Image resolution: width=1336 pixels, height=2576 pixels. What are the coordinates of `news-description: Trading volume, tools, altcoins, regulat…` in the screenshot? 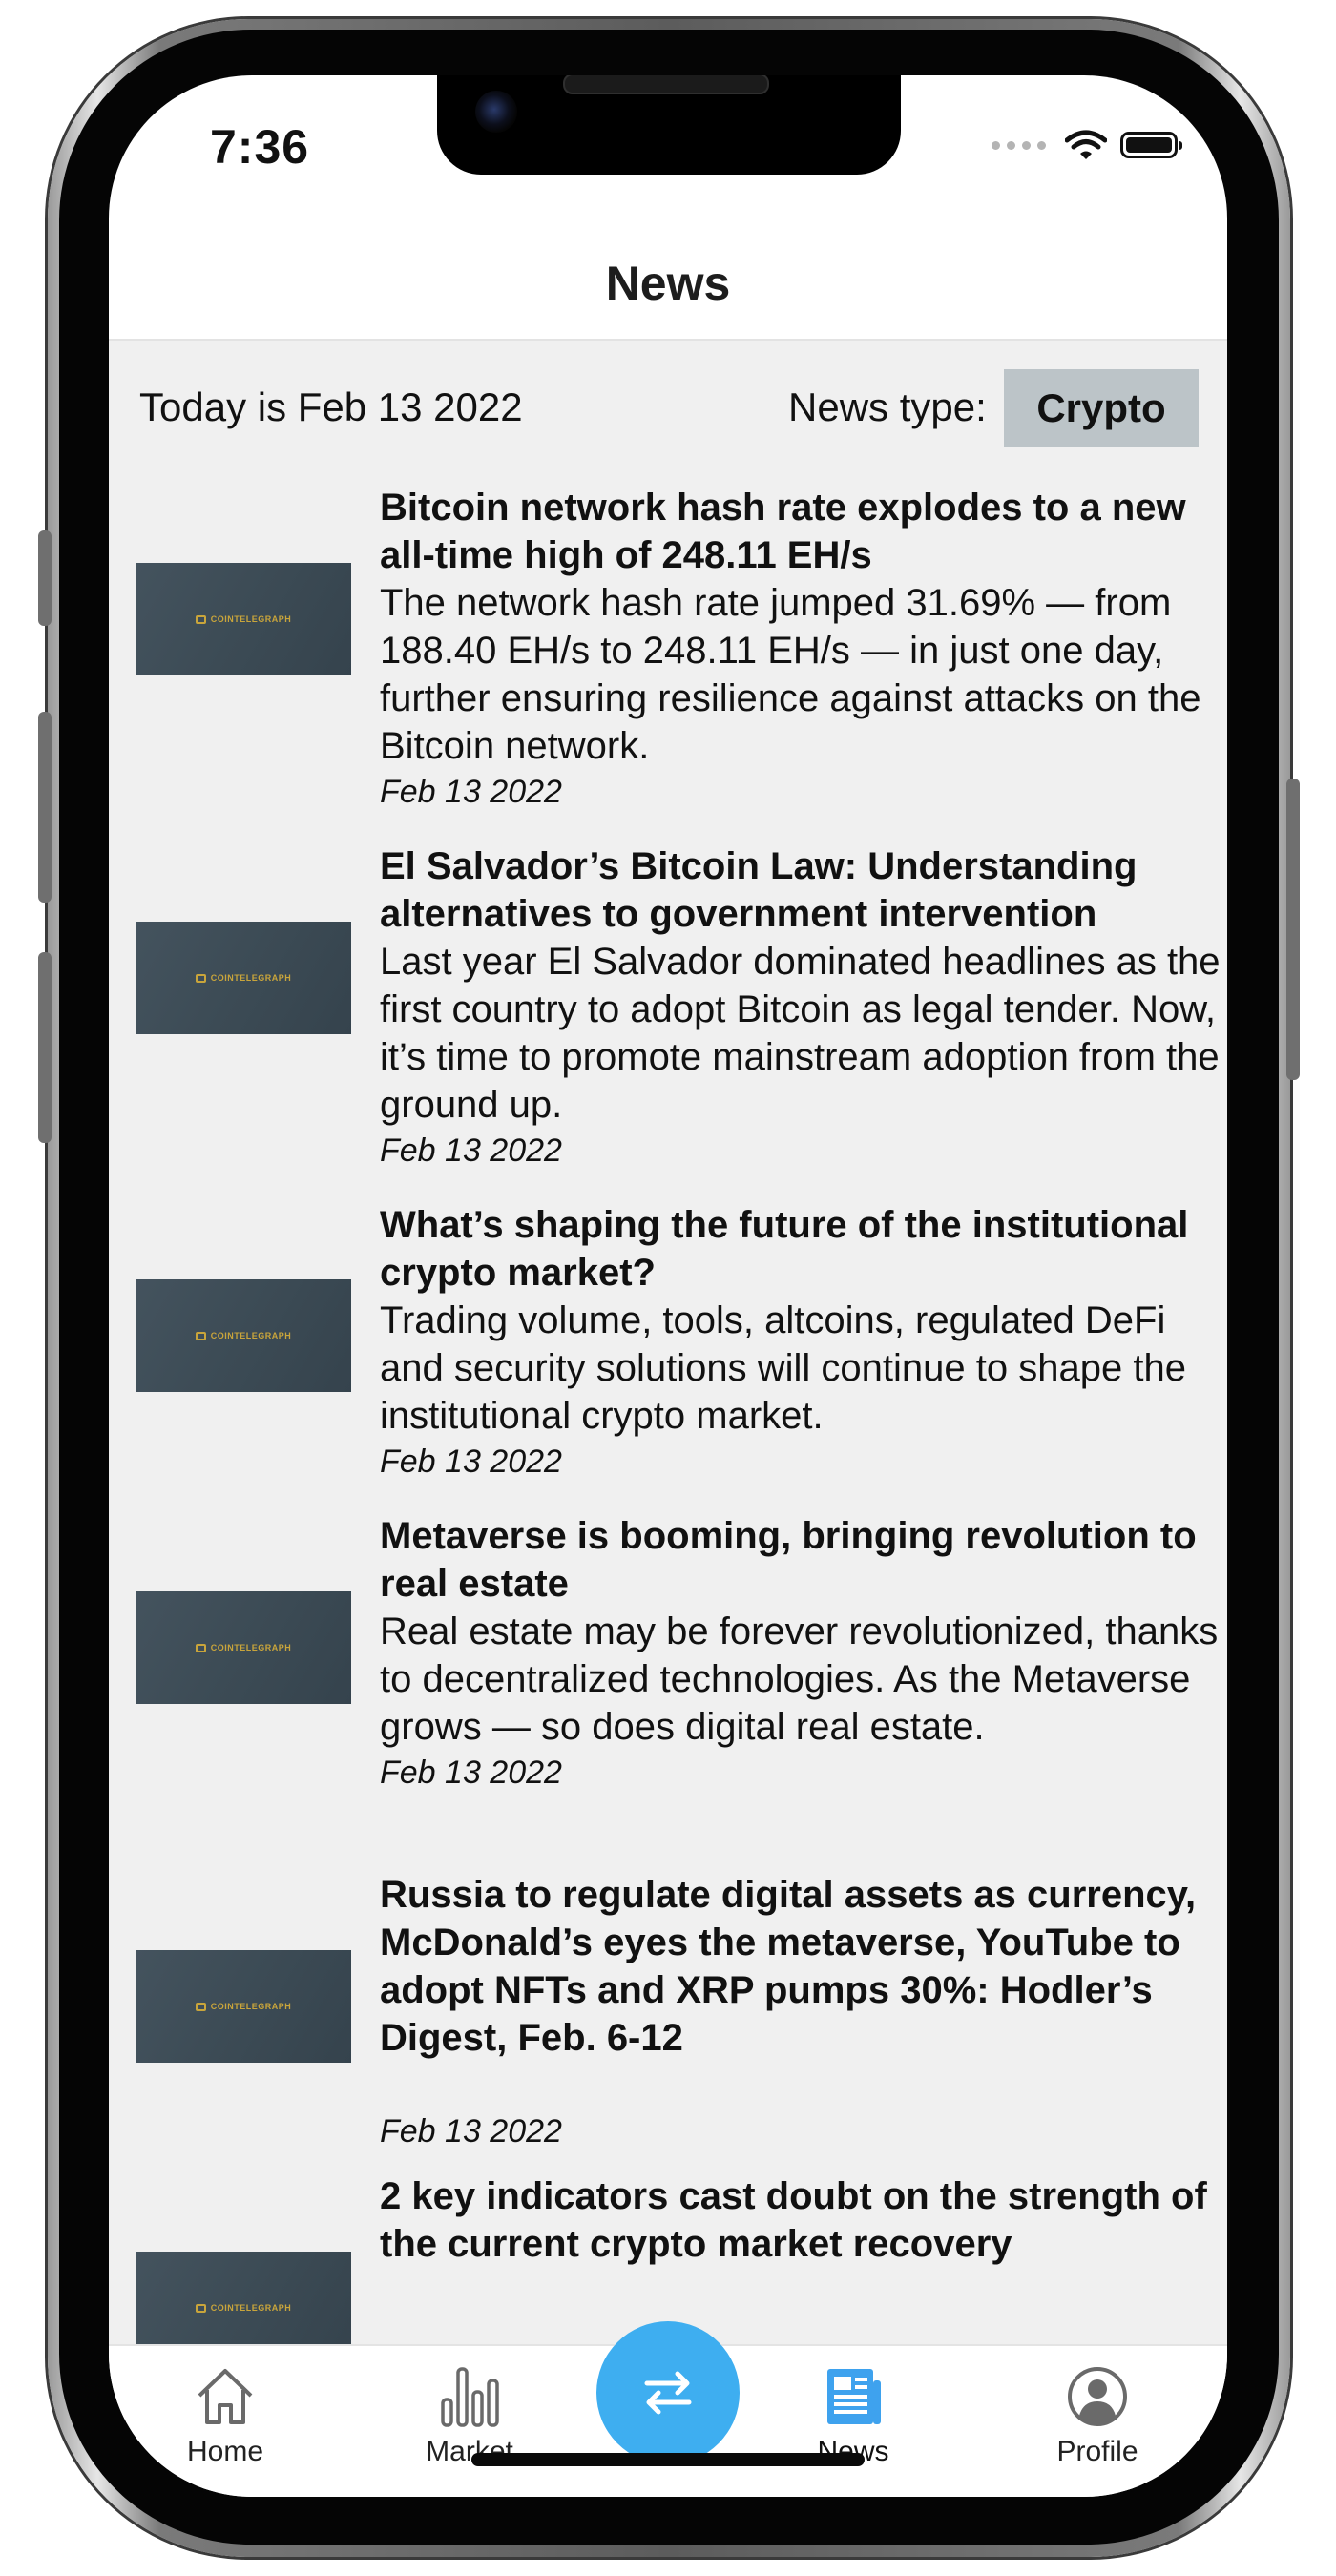 It's located at (783, 1368).